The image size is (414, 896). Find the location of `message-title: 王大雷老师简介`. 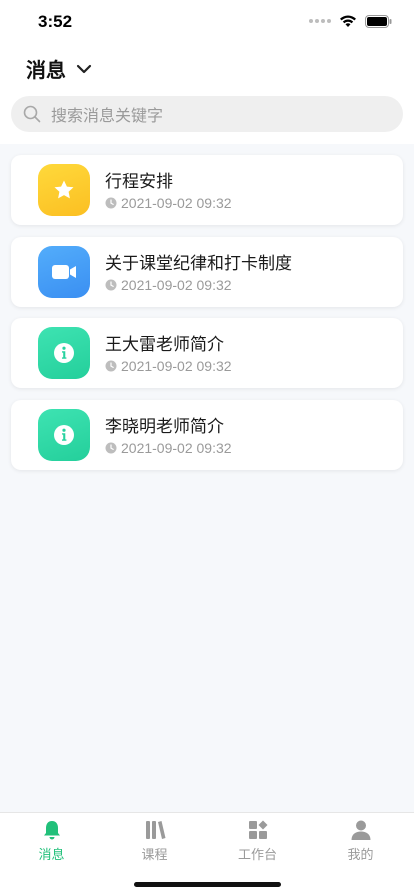

message-title: 王大雷老师简介 is located at coordinates (164, 345).